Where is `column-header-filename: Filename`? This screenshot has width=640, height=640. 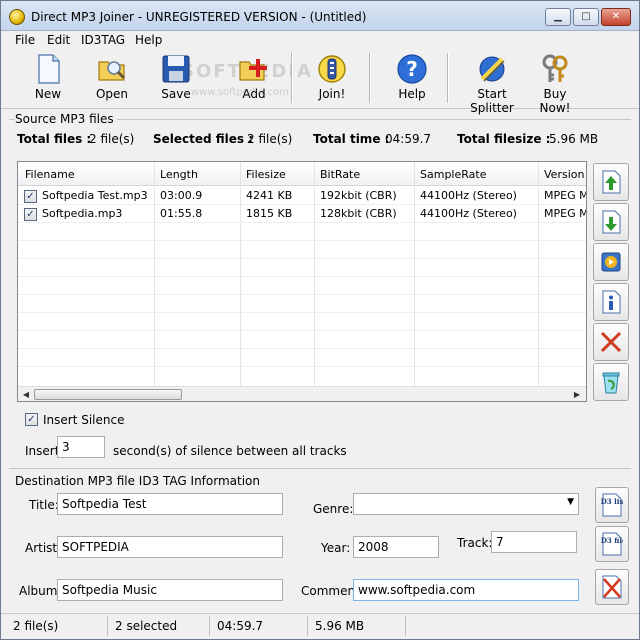
column-header-filename: Filename is located at coordinates (50, 174).